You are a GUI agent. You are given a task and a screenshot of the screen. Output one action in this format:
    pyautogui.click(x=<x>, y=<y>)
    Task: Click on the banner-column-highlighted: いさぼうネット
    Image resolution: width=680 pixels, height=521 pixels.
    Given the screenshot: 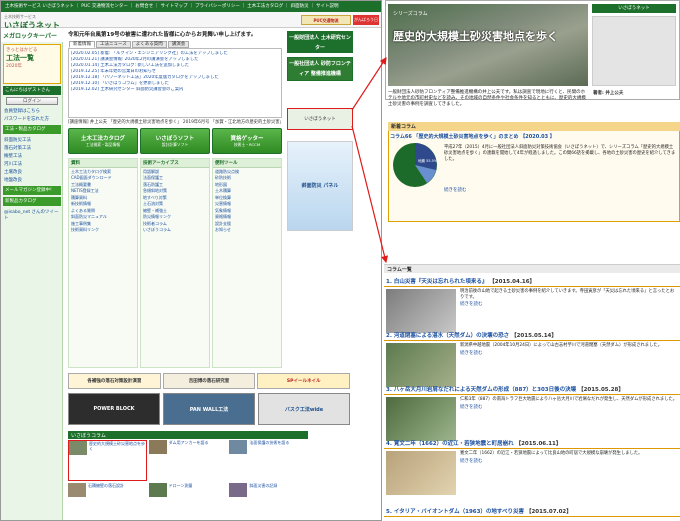 What is the action you would take?
    pyautogui.click(x=320, y=119)
    